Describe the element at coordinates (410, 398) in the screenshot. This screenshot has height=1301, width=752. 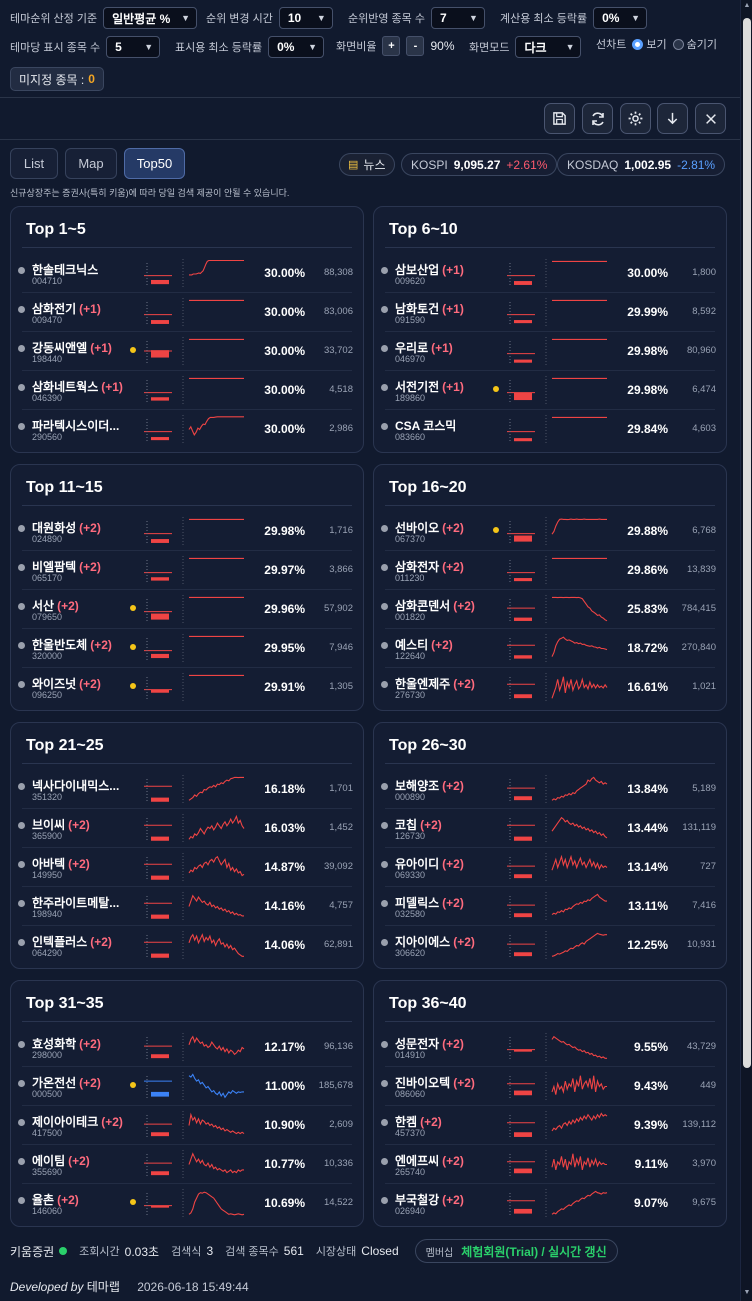
I see `stock-code: 189860` at that location.